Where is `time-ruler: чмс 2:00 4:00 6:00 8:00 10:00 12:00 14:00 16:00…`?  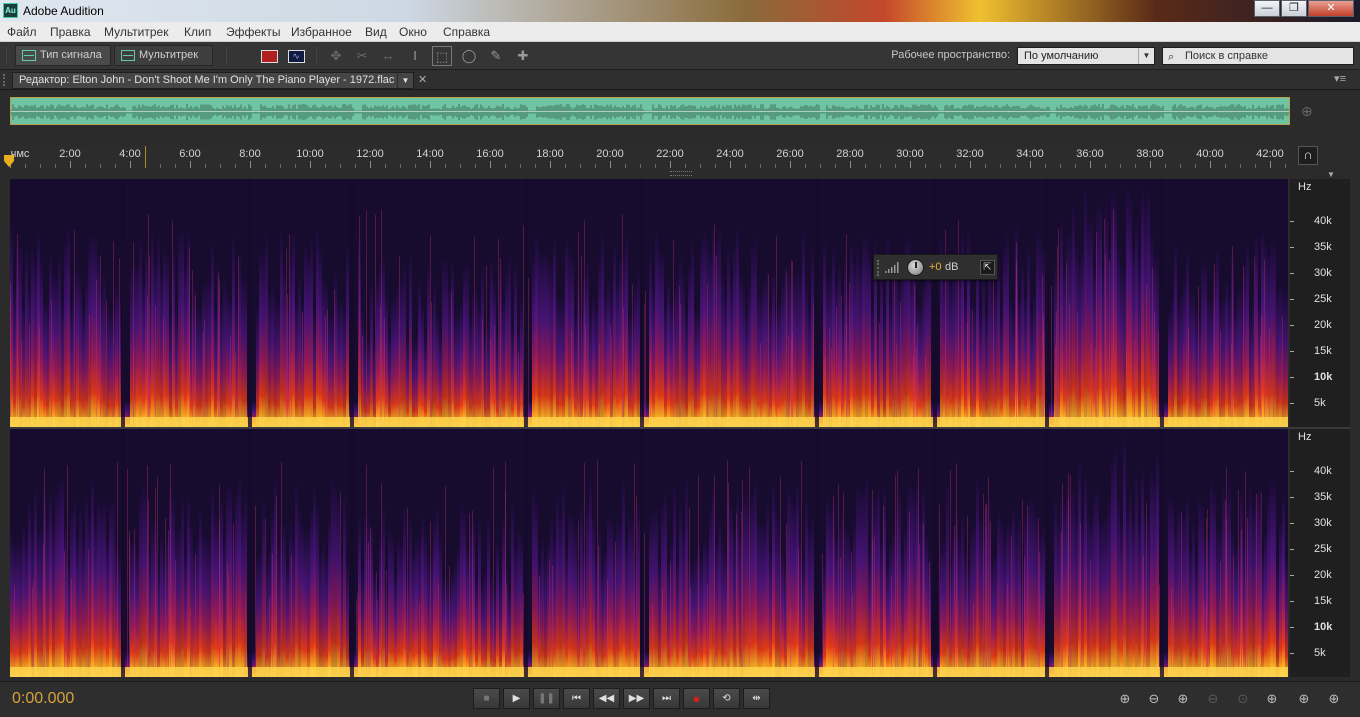
time-ruler: чмс 2:00 4:00 6:00 8:00 10:00 12:00 14:00 16:00… is located at coordinates (649, 157).